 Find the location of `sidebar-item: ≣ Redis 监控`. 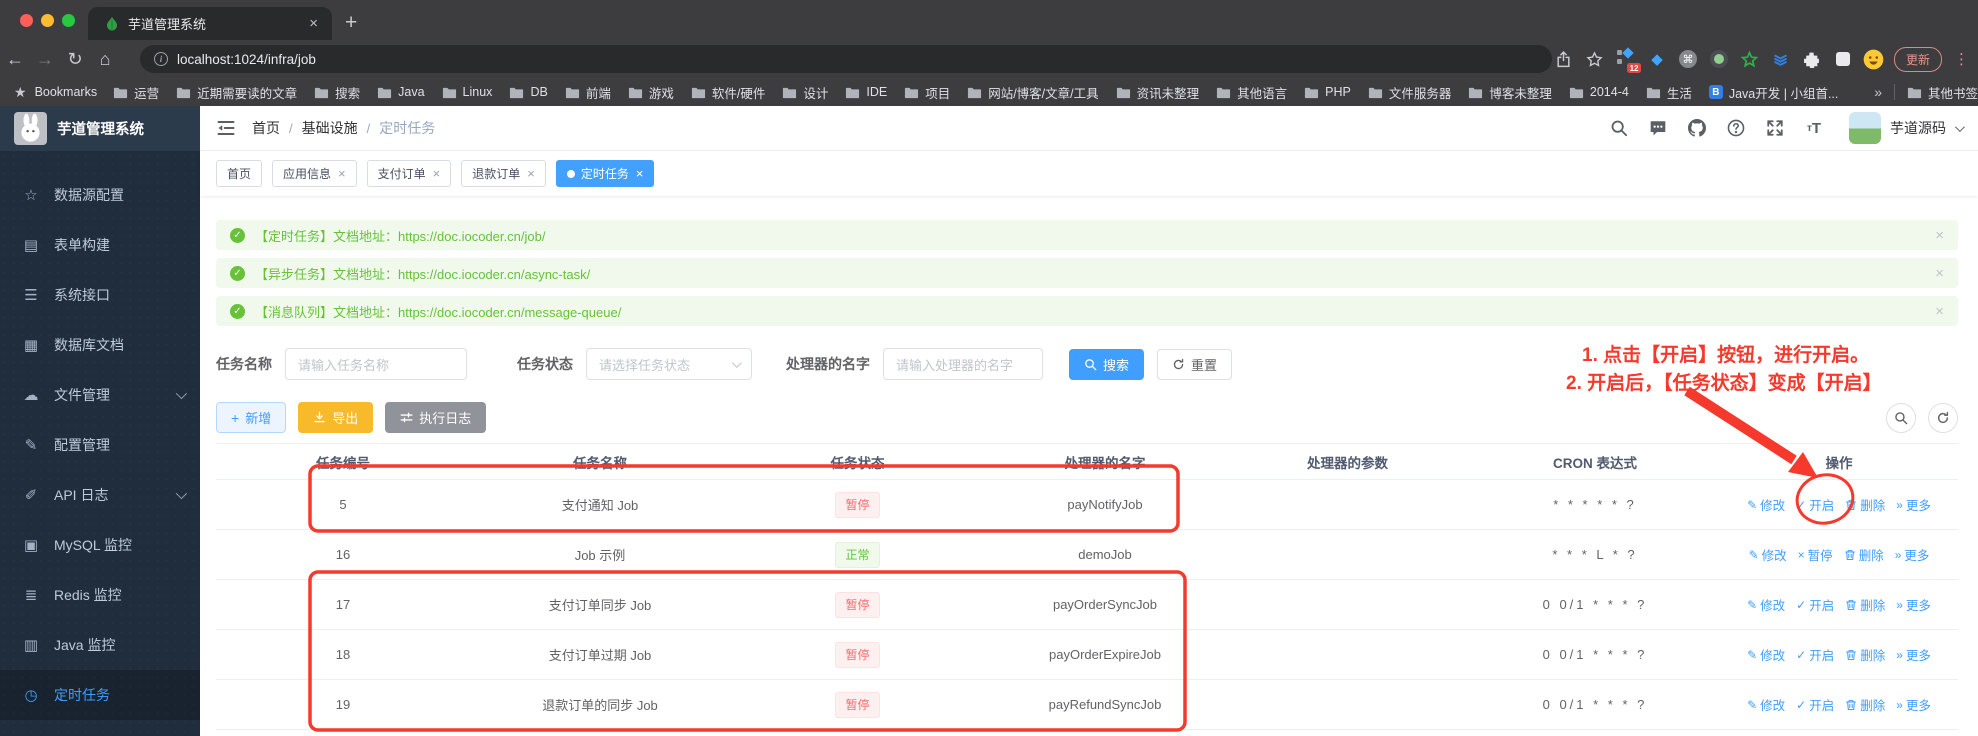

sidebar-item: ≣ Redis 监控 is located at coordinates (100, 595).